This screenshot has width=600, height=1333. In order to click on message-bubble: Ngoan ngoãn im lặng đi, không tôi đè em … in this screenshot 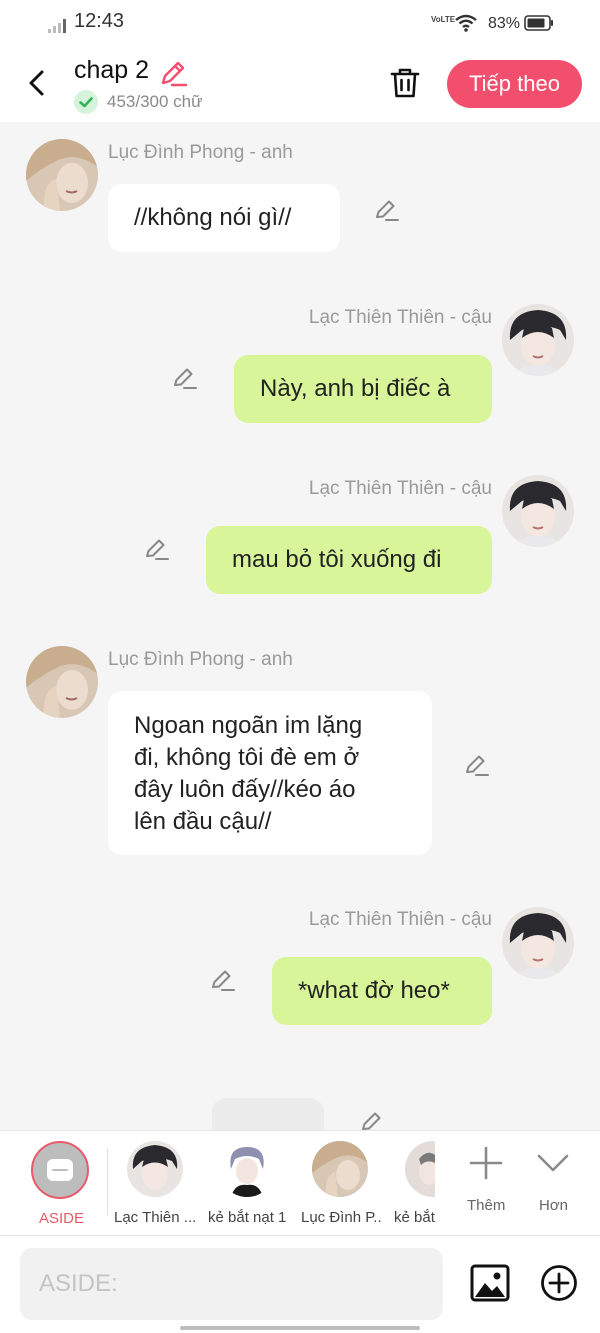, I will do `click(270, 773)`.